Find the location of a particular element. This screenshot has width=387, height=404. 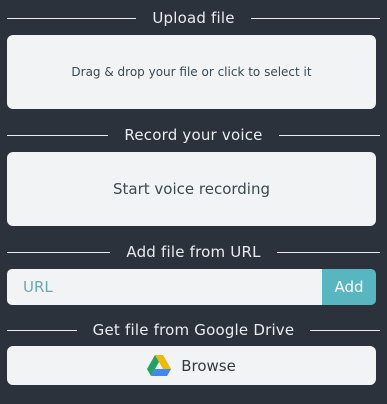

url-input is located at coordinates (164, 287).